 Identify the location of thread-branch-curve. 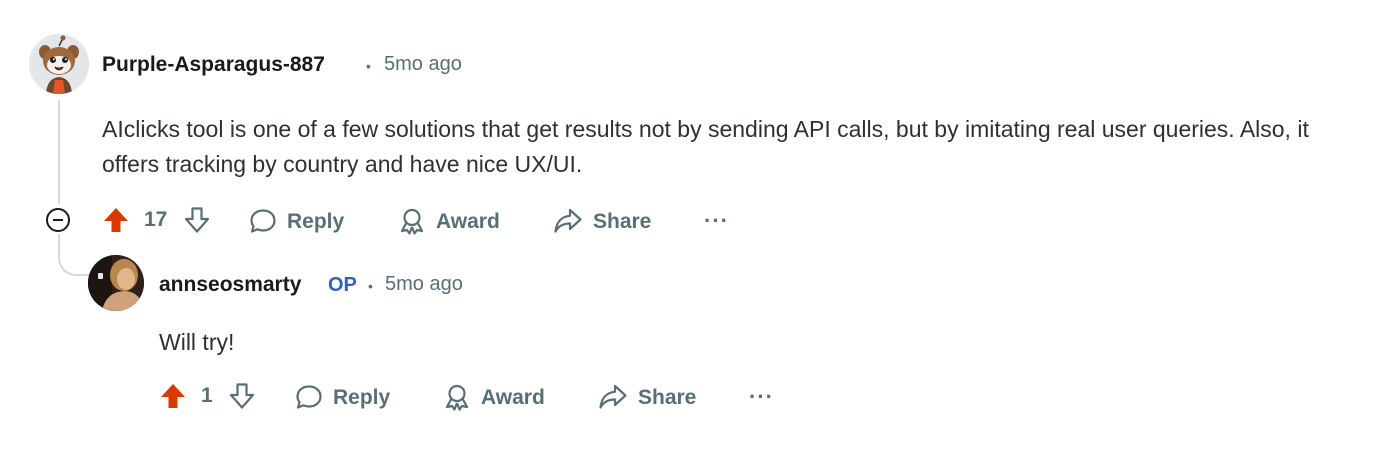
(75, 257).